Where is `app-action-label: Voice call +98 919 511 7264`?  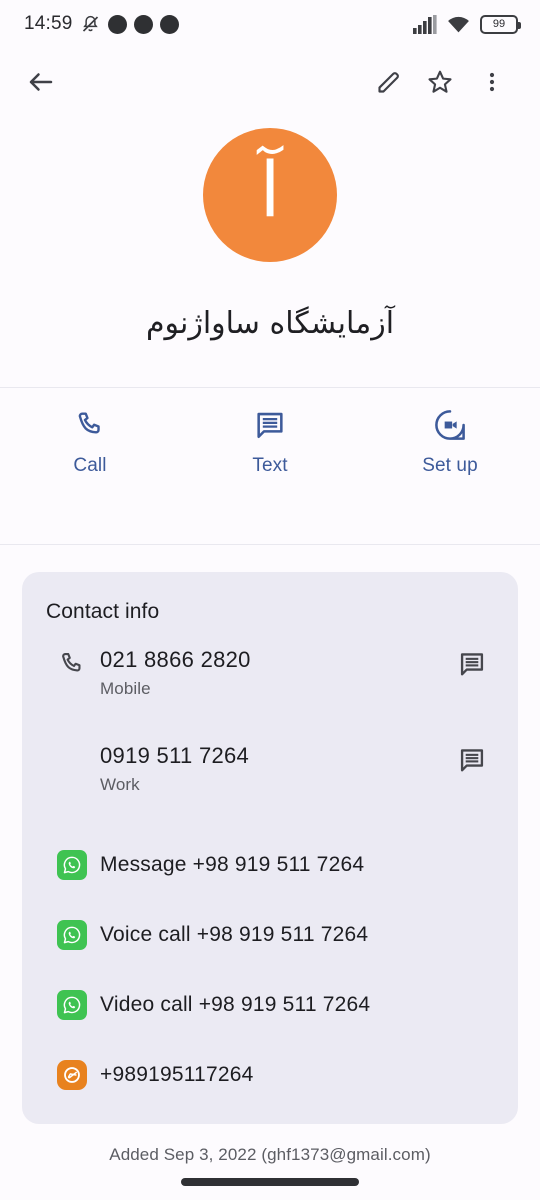
app-action-label: Voice call +98 919 511 7264 is located at coordinates (234, 934).